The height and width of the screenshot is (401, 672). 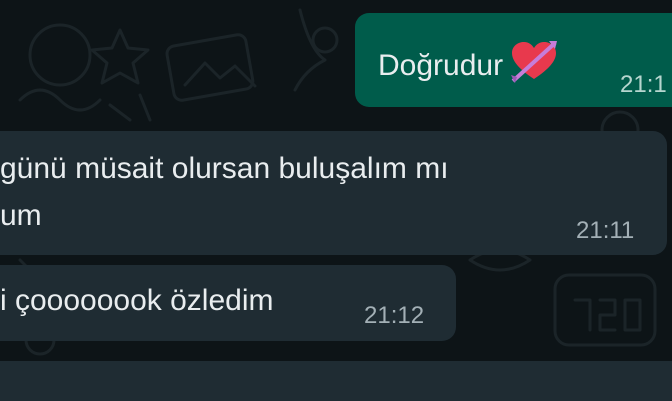 I want to click on message-timestamp: 21:11, so click(x=605, y=230).